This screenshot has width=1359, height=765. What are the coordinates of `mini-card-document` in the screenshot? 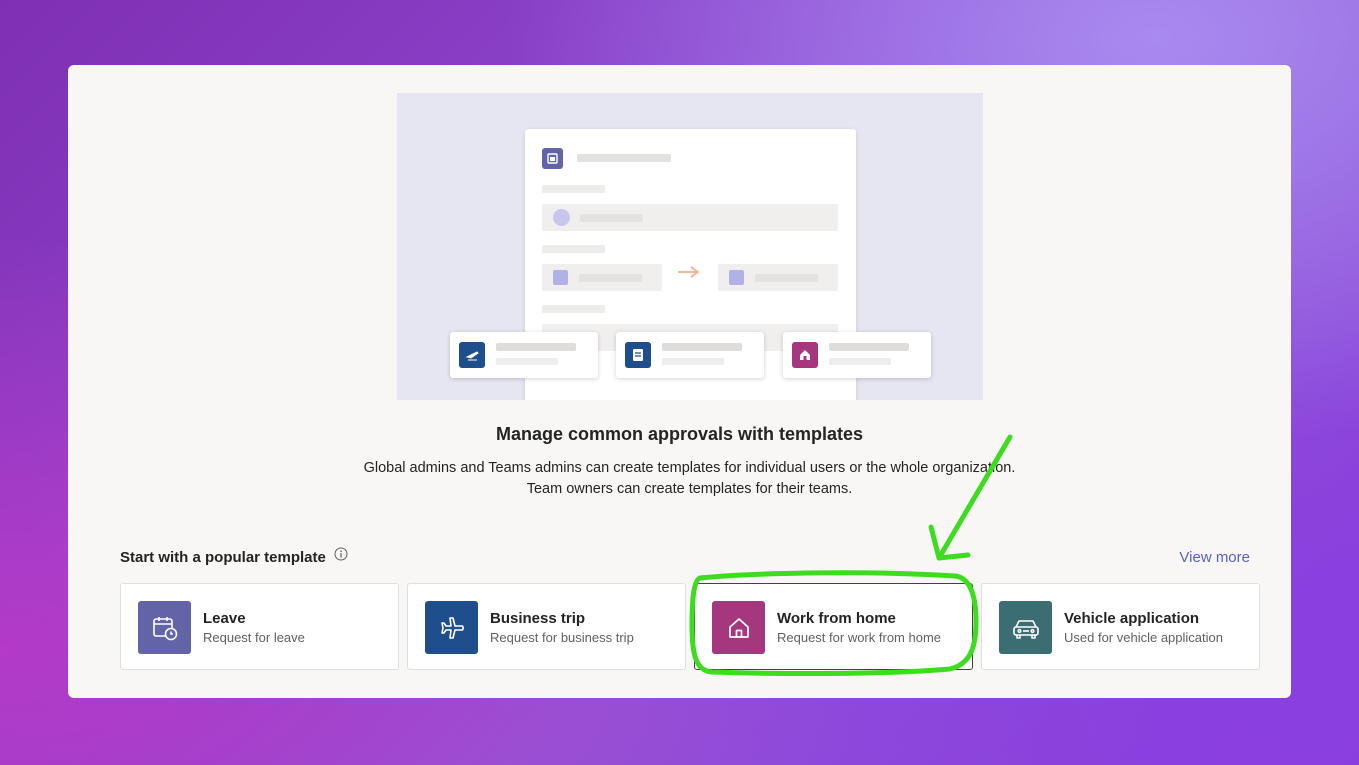 It's located at (690, 355).